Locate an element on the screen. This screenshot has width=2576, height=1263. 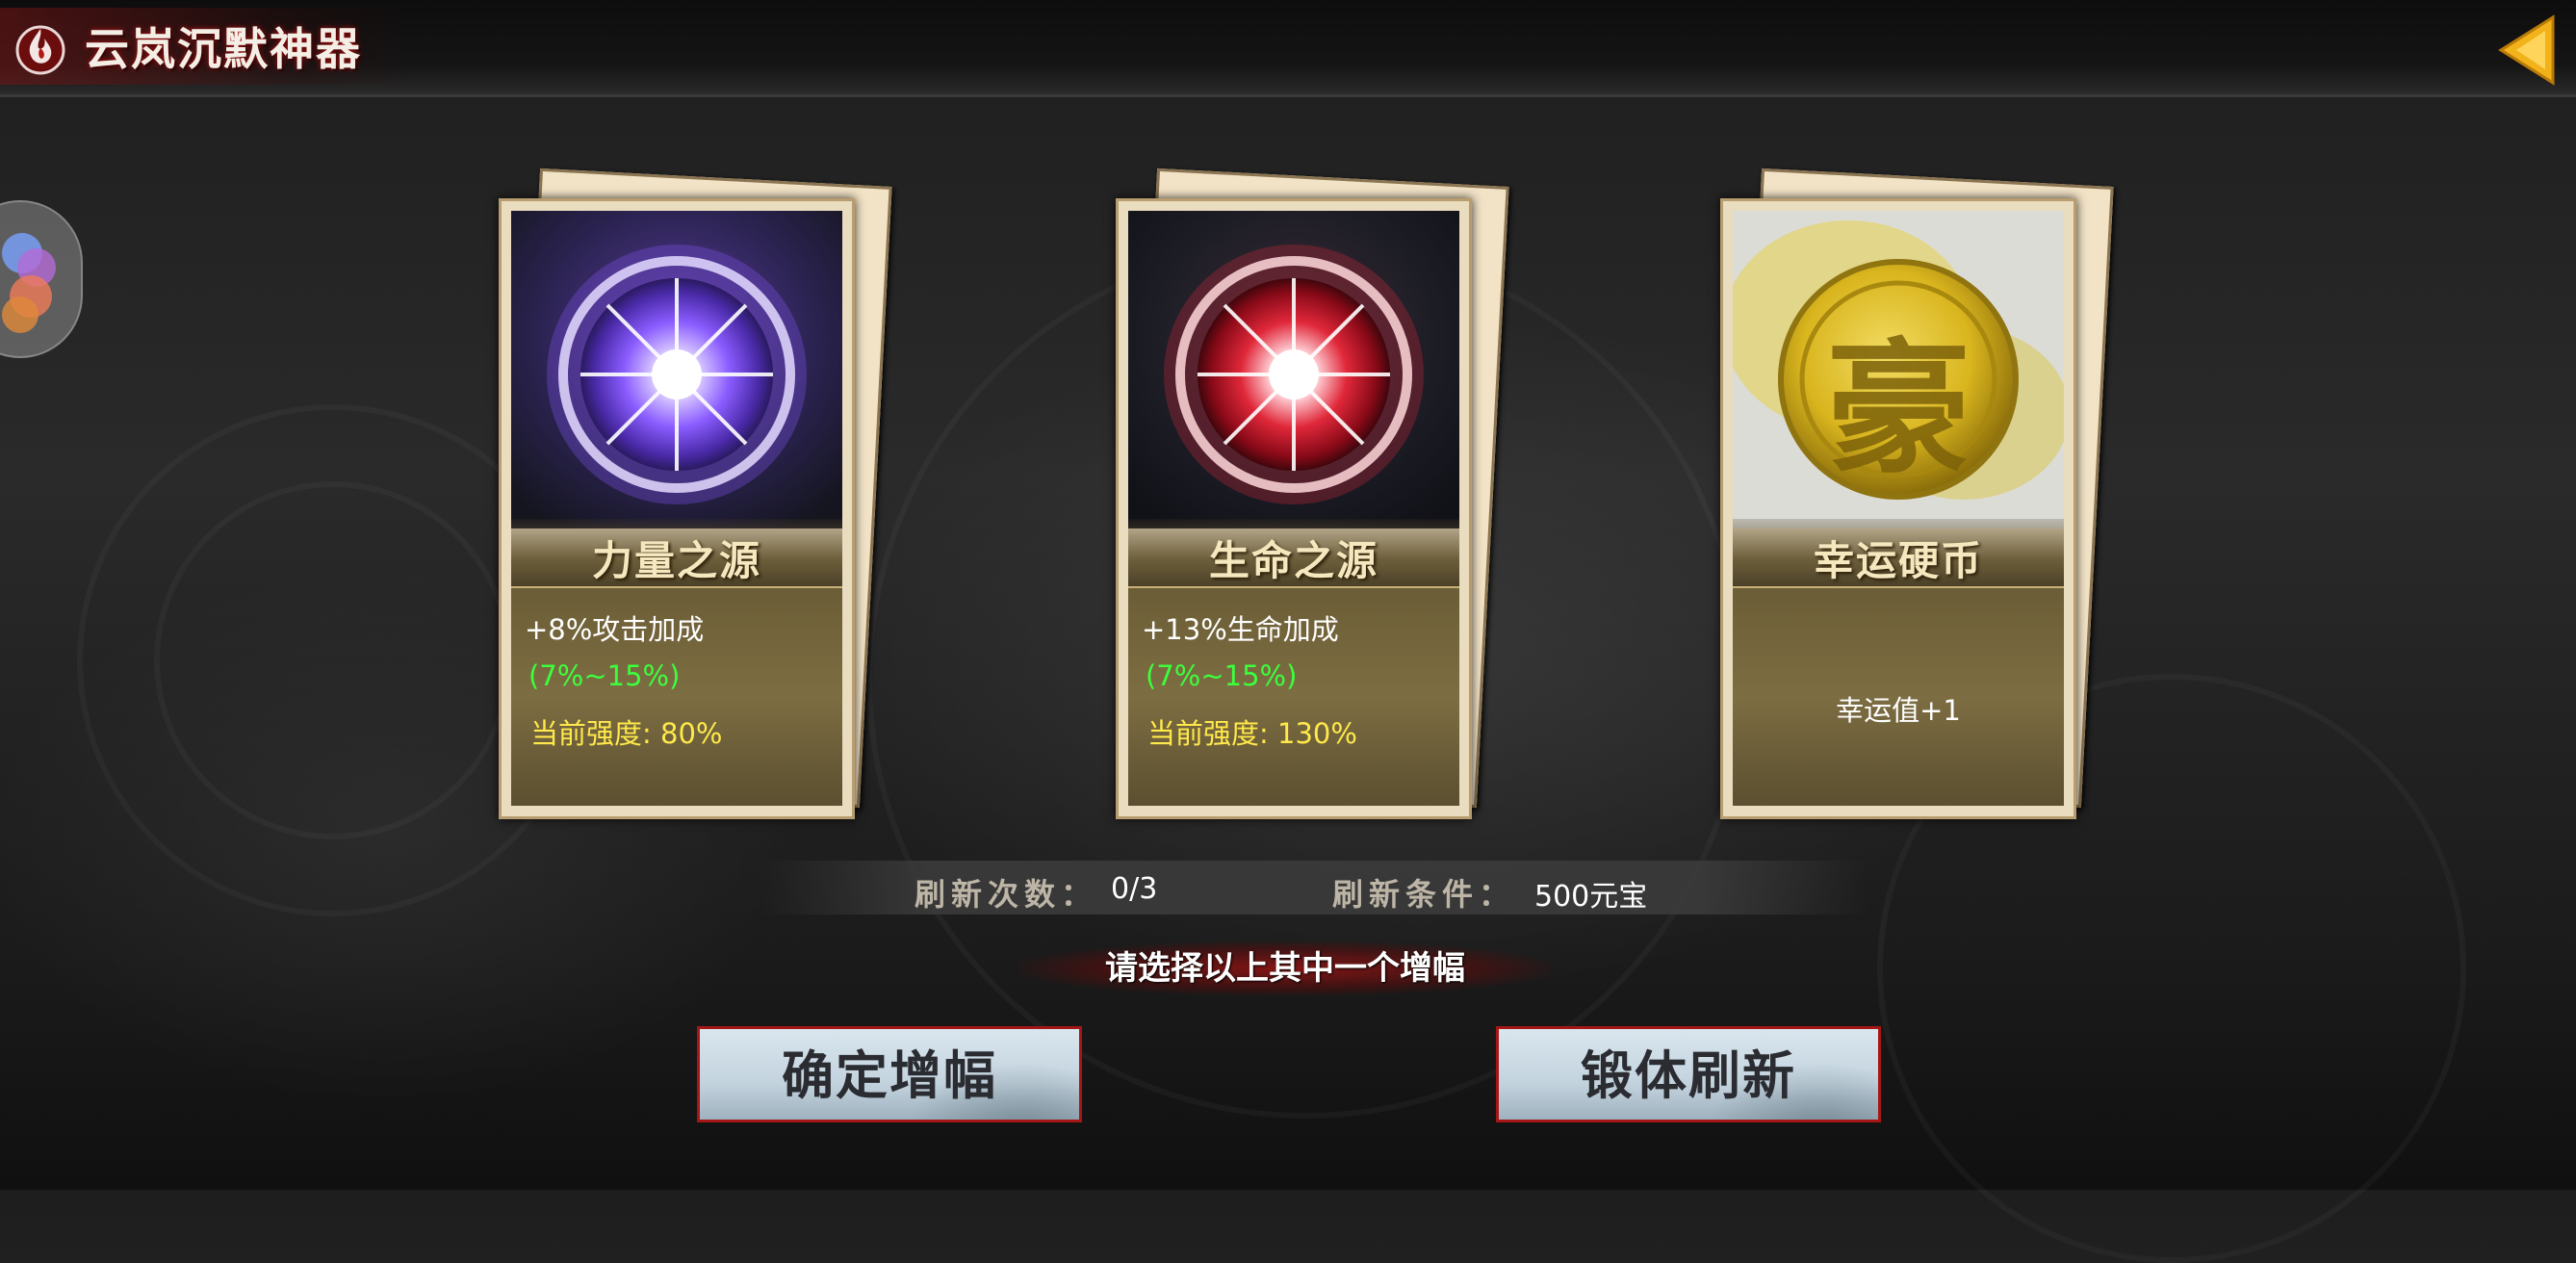
buff-card-vitality: 生命之源 +13%生命加成 (7%~15%) 当前强度: 130% is located at coordinates (1312, 494).